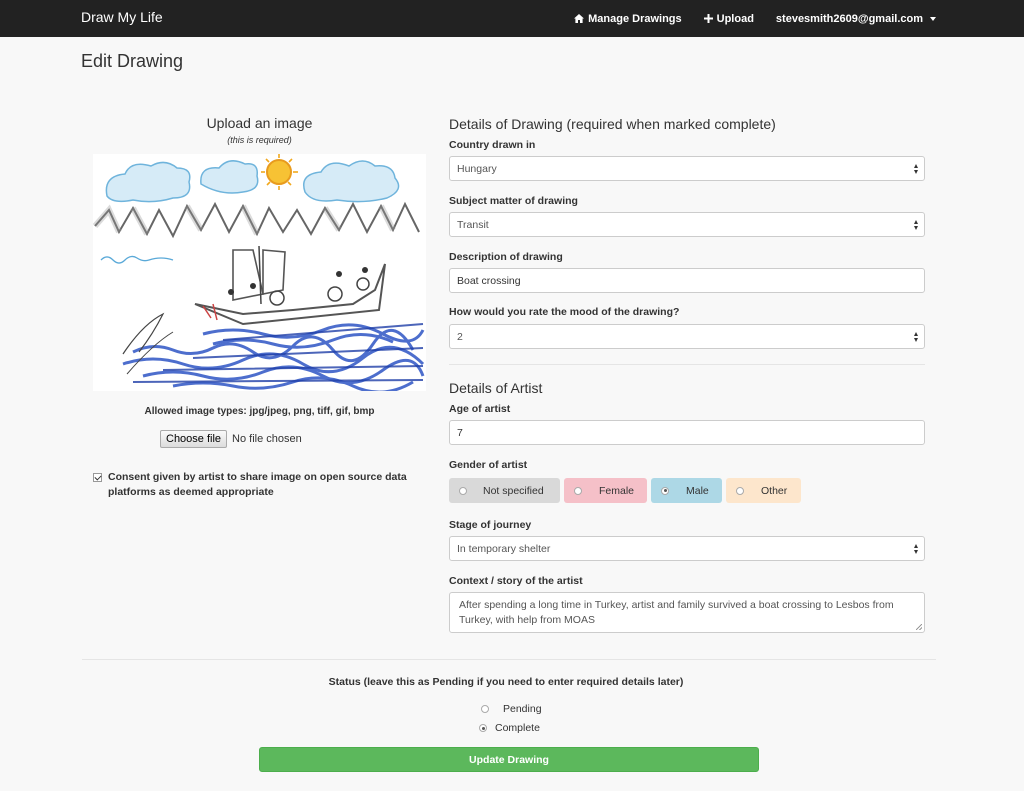  Describe the element at coordinates (708, 18) in the screenshot. I see `plus-icon` at that location.